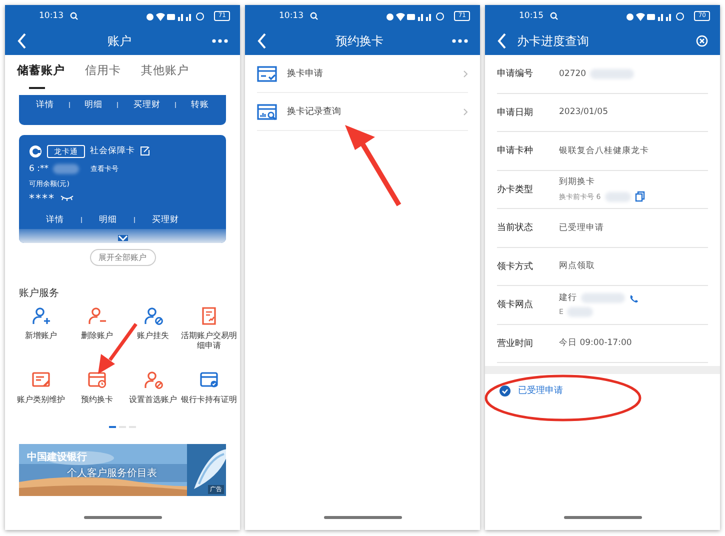  I want to click on screen-title: 账户, so click(119, 41).